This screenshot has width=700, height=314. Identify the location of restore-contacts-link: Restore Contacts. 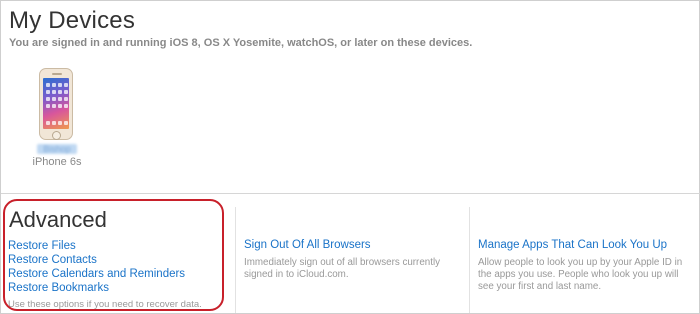
(96, 260).